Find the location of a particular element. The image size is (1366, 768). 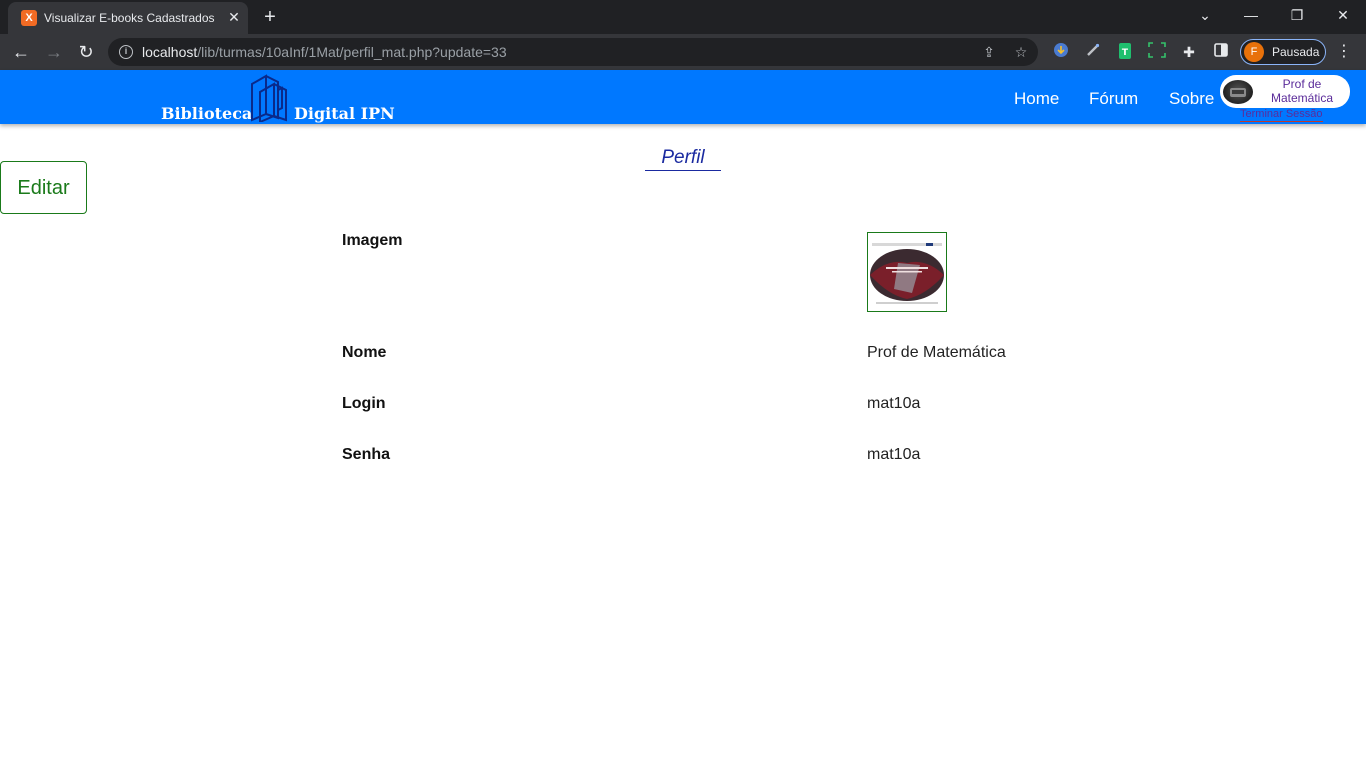

download-extension-icon is located at coordinates (1061, 52).